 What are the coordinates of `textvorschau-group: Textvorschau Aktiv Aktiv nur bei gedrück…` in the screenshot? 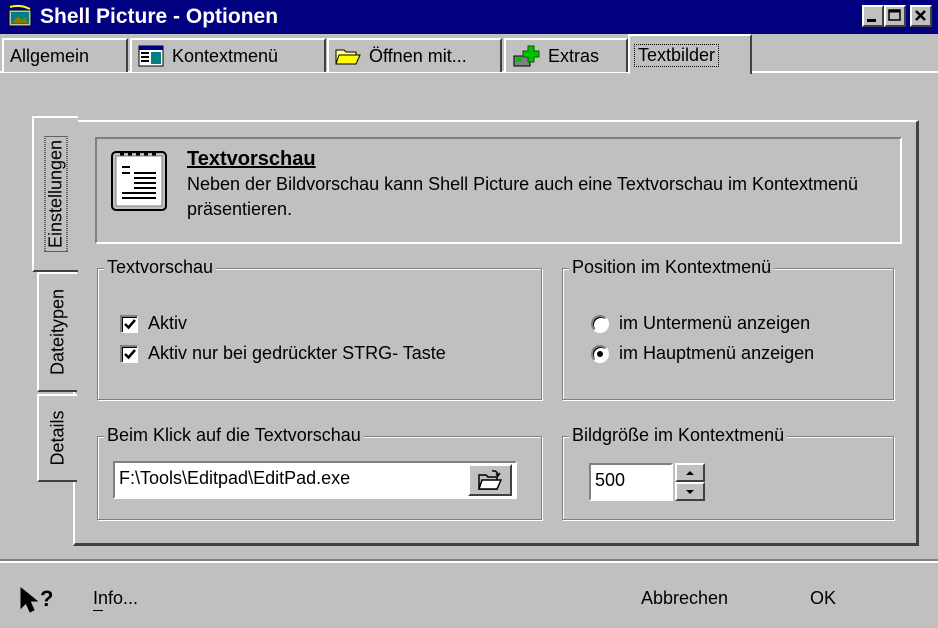 It's located at (319, 328).